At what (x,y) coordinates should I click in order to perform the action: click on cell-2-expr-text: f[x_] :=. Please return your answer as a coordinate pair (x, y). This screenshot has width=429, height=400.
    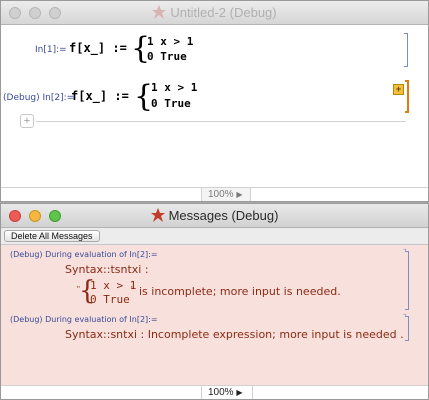
    Looking at the image, I should click on (100, 96).